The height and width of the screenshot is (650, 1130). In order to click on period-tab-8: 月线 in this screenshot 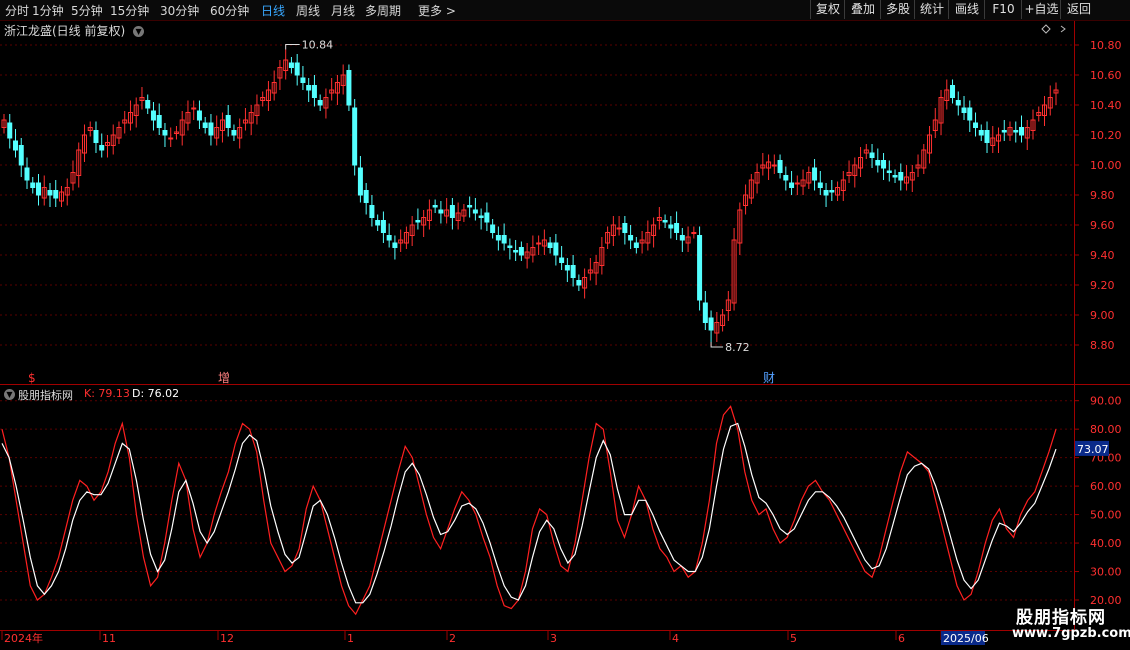, I will do `click(343, 10)`.